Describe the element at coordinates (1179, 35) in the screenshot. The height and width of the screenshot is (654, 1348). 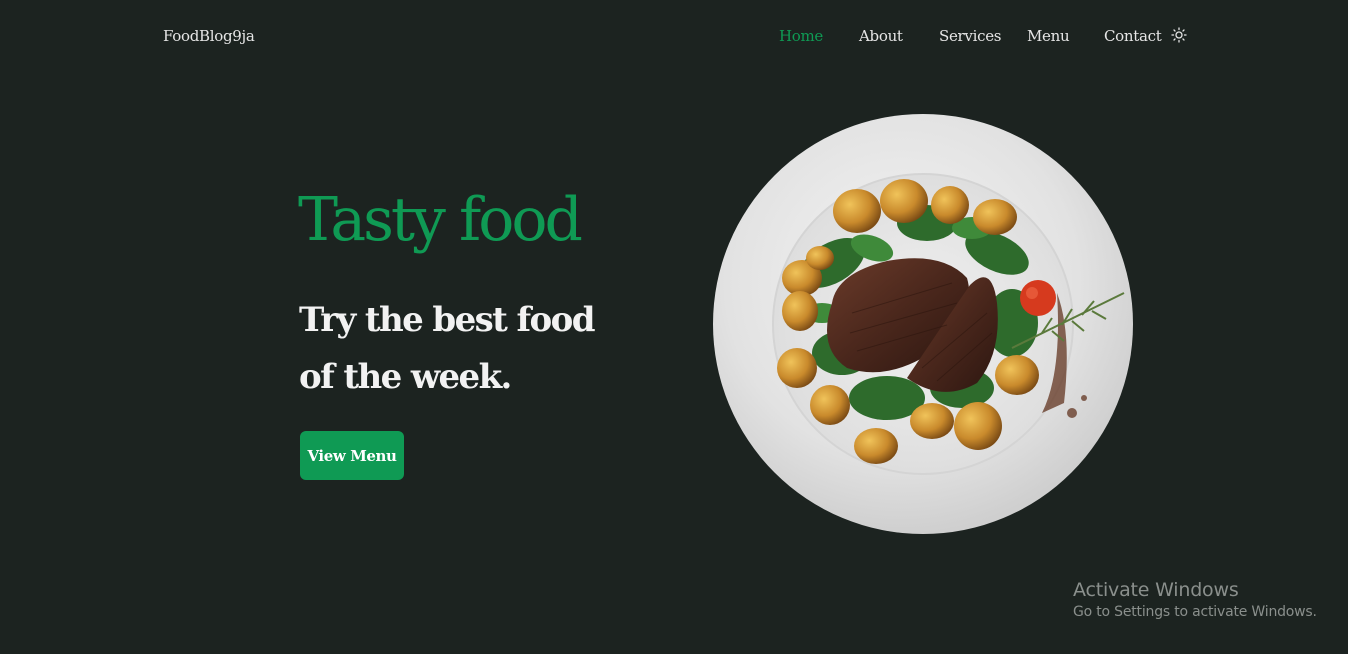
I see `sun-icon` at that location.